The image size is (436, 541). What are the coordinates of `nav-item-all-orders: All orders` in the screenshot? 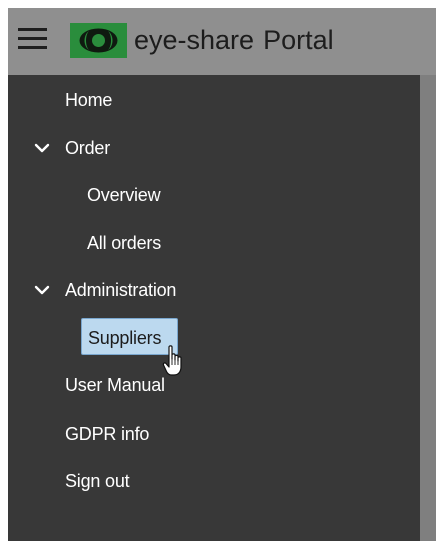 It's located at (124, 243).